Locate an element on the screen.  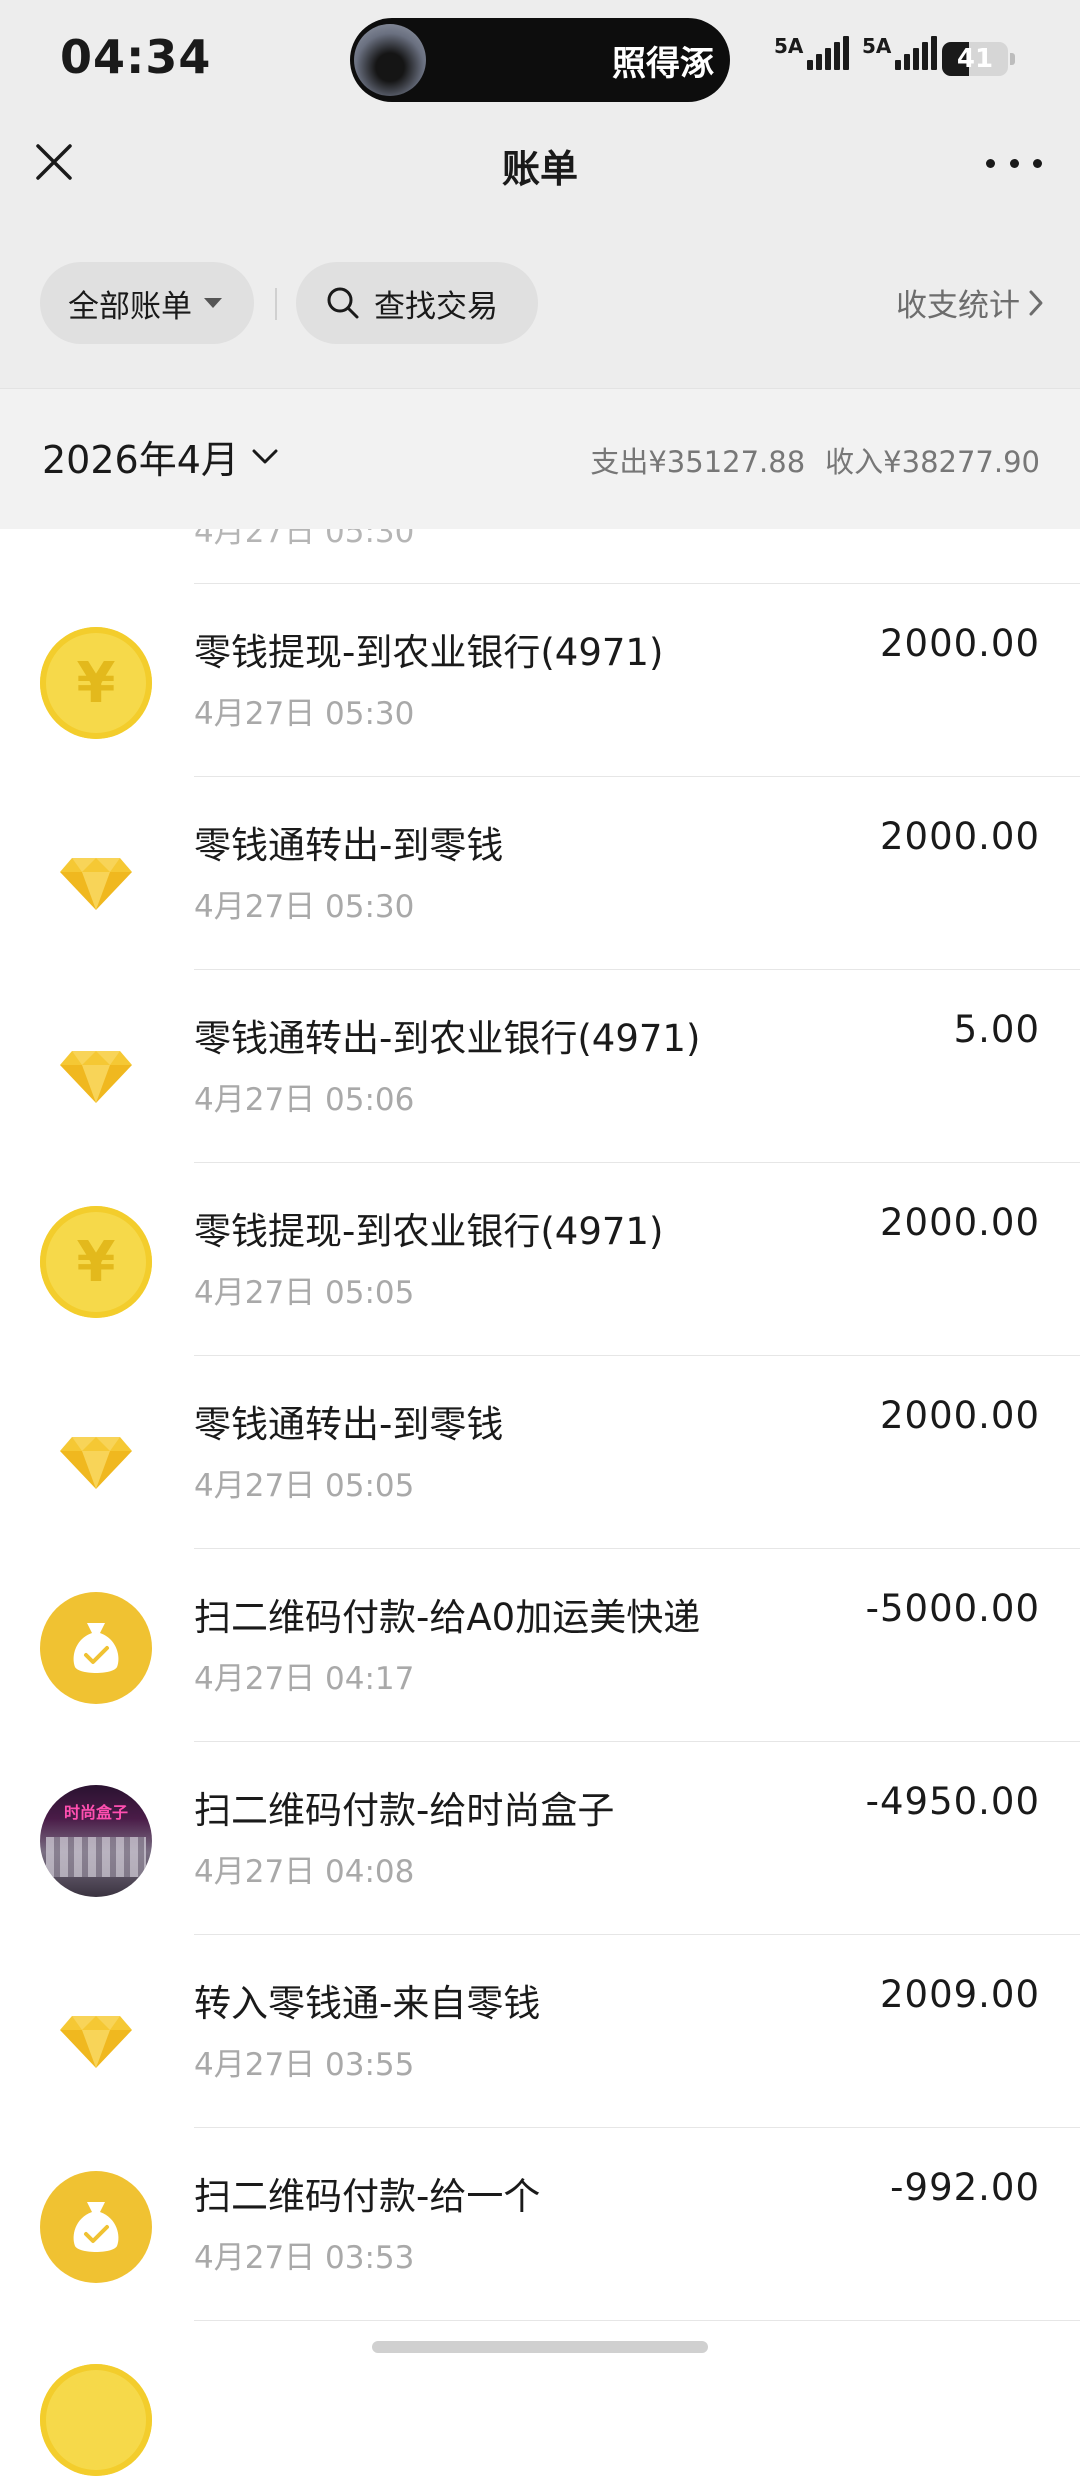
search-transactions-button: 查找交易 is located at coordinates (417, 303).